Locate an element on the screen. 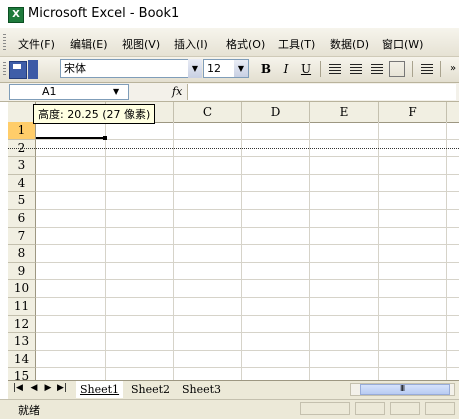 The width and height of the screenshot is (459, 419). bold-button: B is located at coordinates (266, 69).